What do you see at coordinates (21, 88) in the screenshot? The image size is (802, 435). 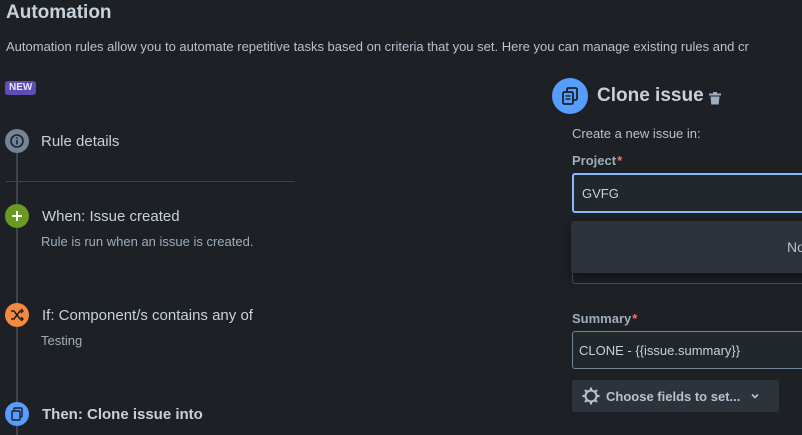 I see `new-badge: NEW` at bounding box center [21, 88].